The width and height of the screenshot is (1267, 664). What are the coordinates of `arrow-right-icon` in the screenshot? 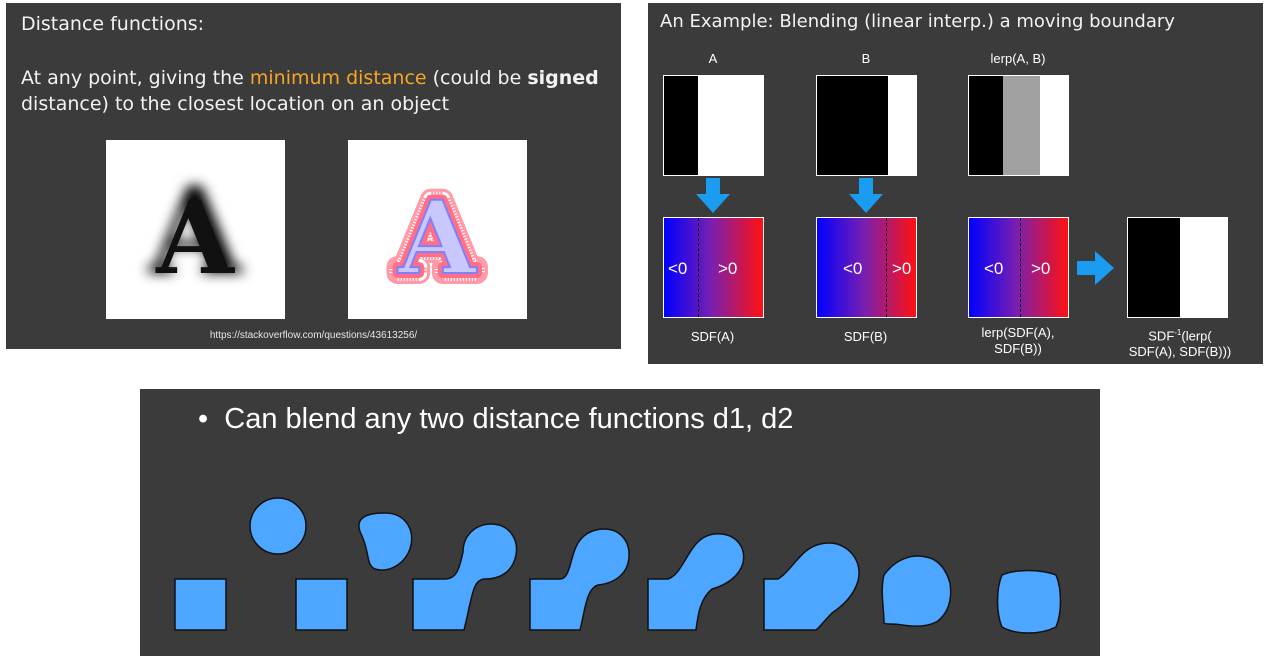 It's located at (1095, 268).